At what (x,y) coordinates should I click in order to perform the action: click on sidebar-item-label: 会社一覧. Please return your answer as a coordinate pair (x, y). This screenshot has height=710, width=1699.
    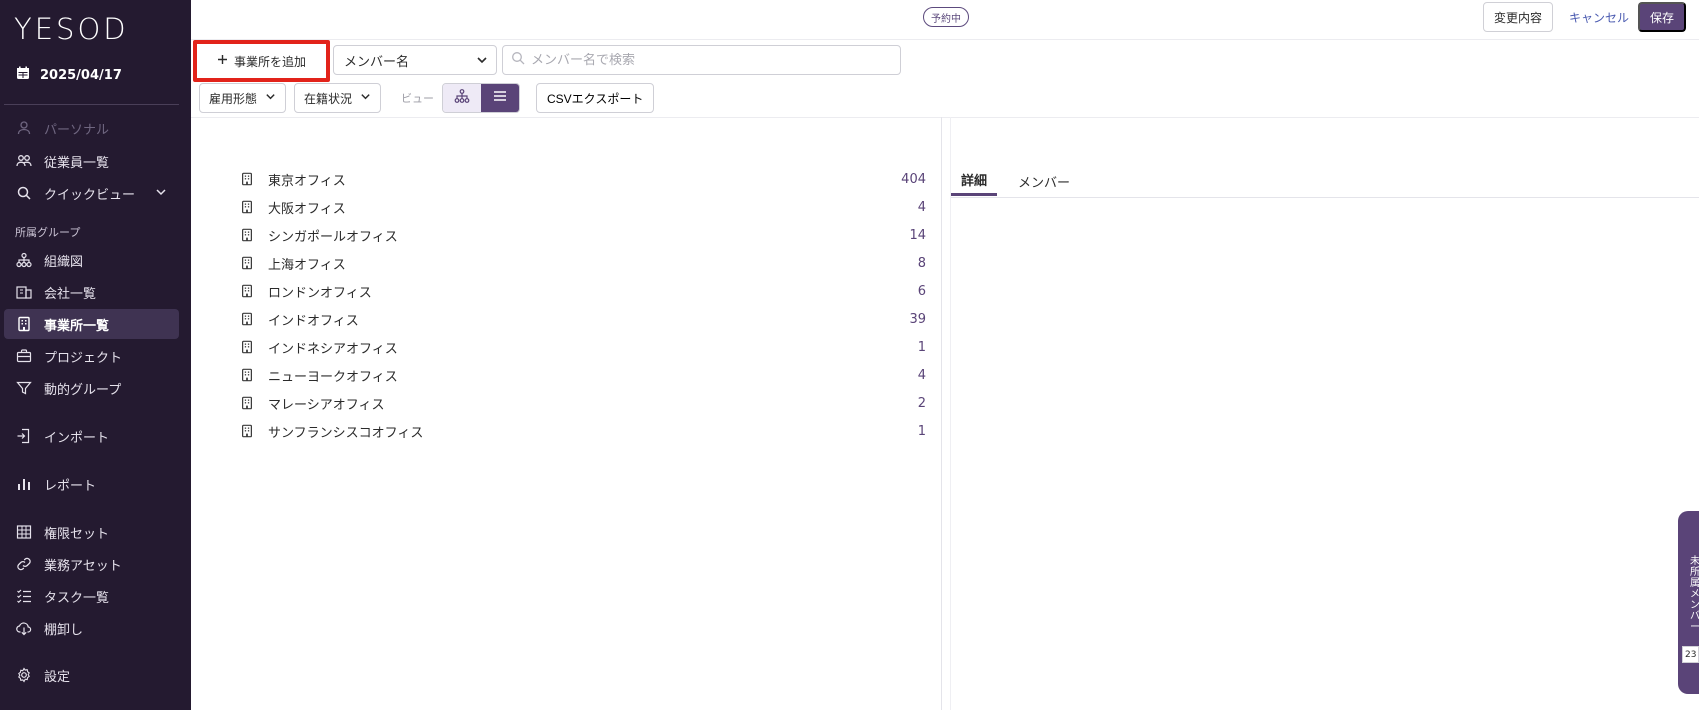
    Looking at the image, I should click on (70, 294).